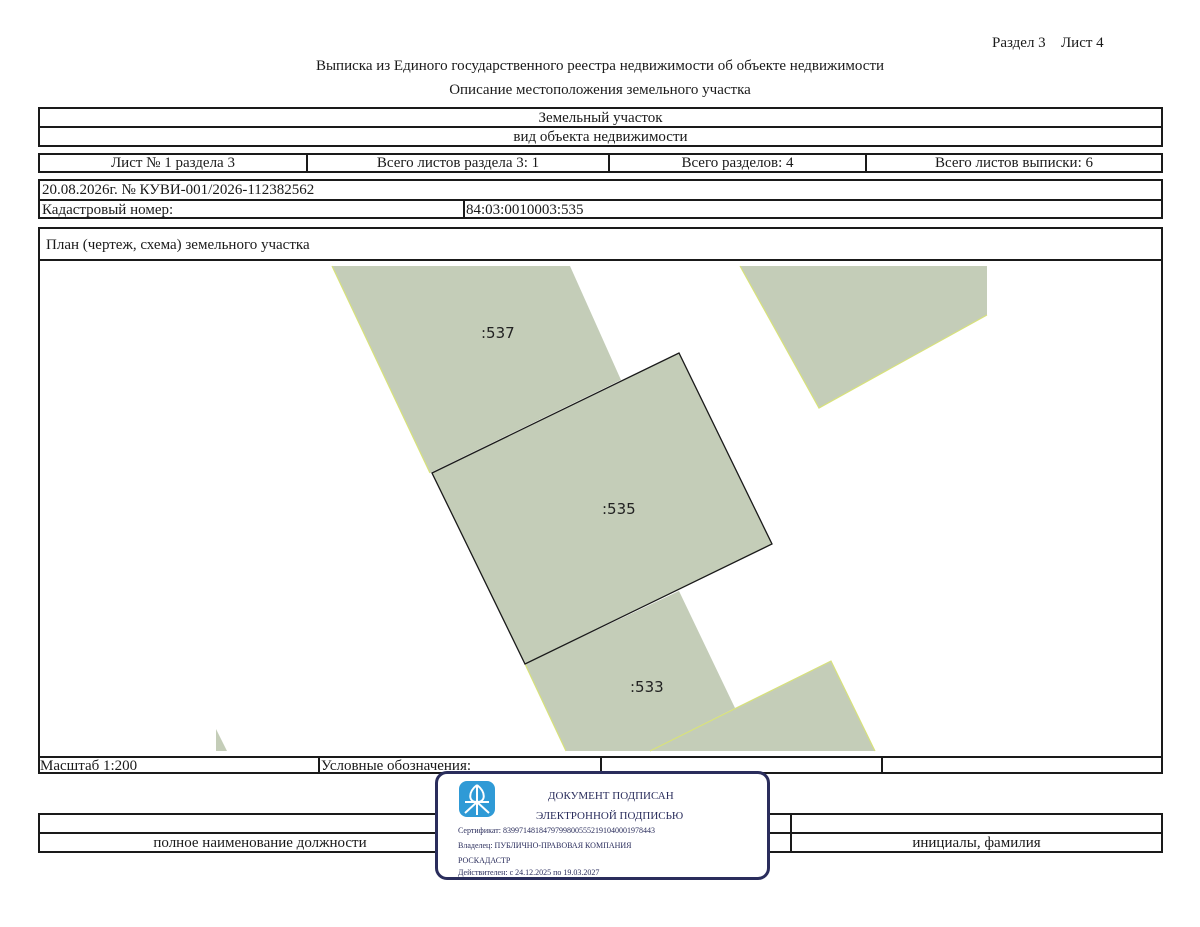  I want to click on parcel-top-right, so click(863, 337).